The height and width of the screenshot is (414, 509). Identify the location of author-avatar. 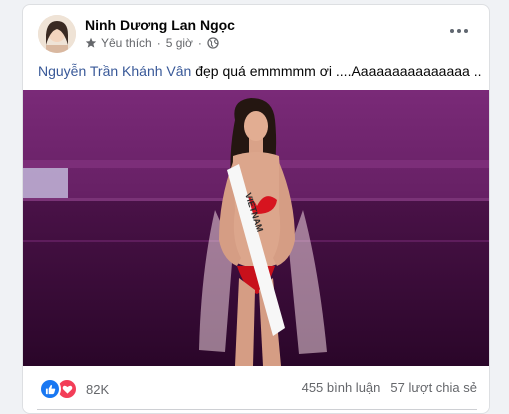
(57, 34).